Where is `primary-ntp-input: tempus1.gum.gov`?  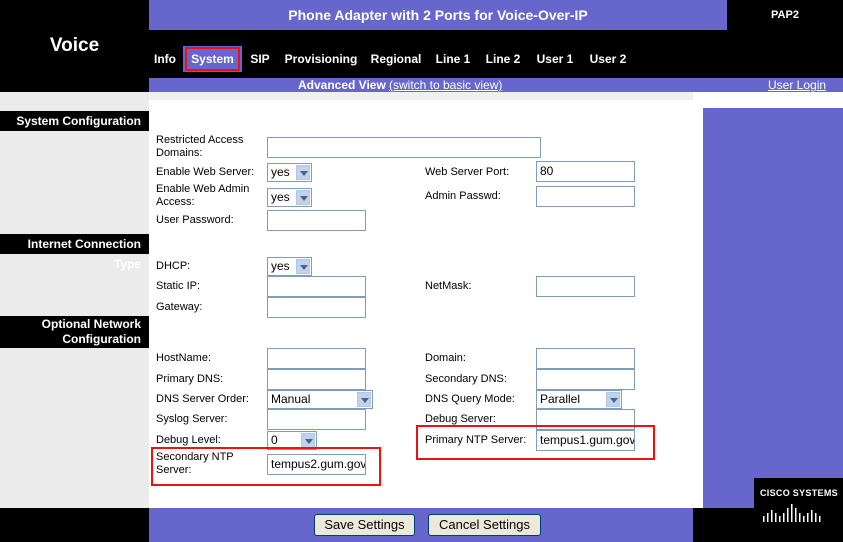 primary-ntp-input: tempus1.gum.gov is located at coordinates (585, 440).